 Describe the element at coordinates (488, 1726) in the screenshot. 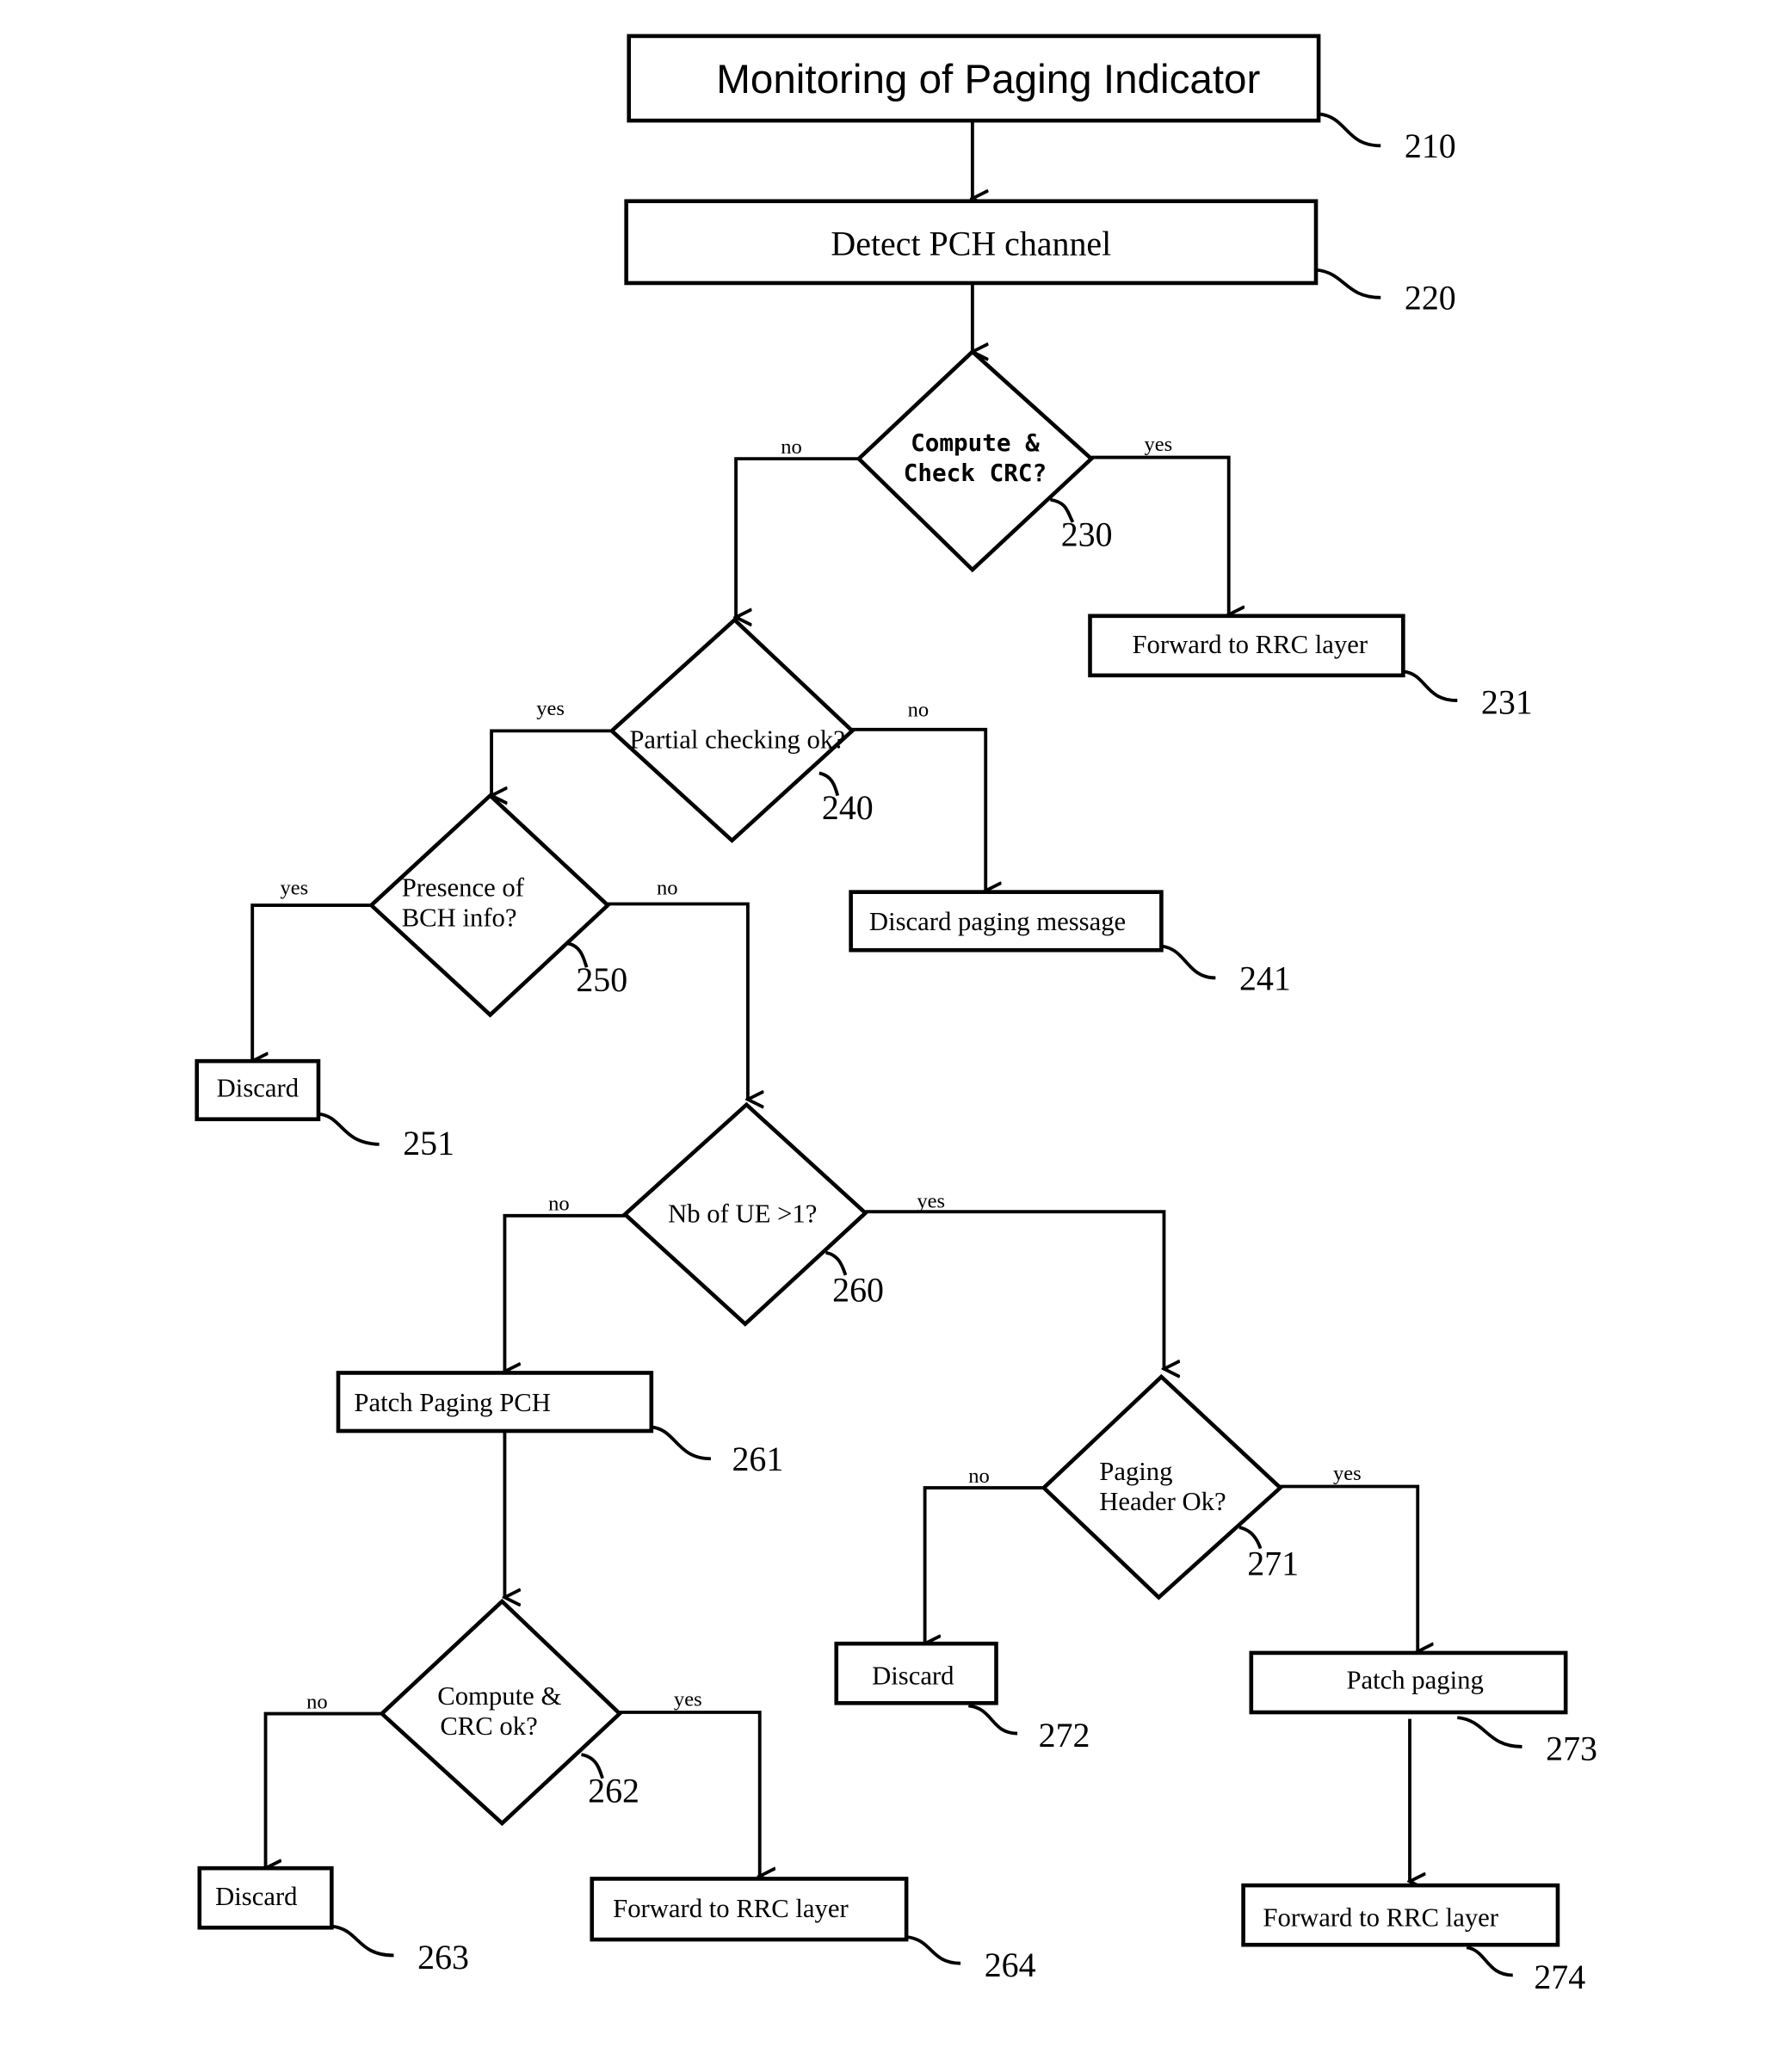

I see `decision-262-line2: CRC ok?` at that location.